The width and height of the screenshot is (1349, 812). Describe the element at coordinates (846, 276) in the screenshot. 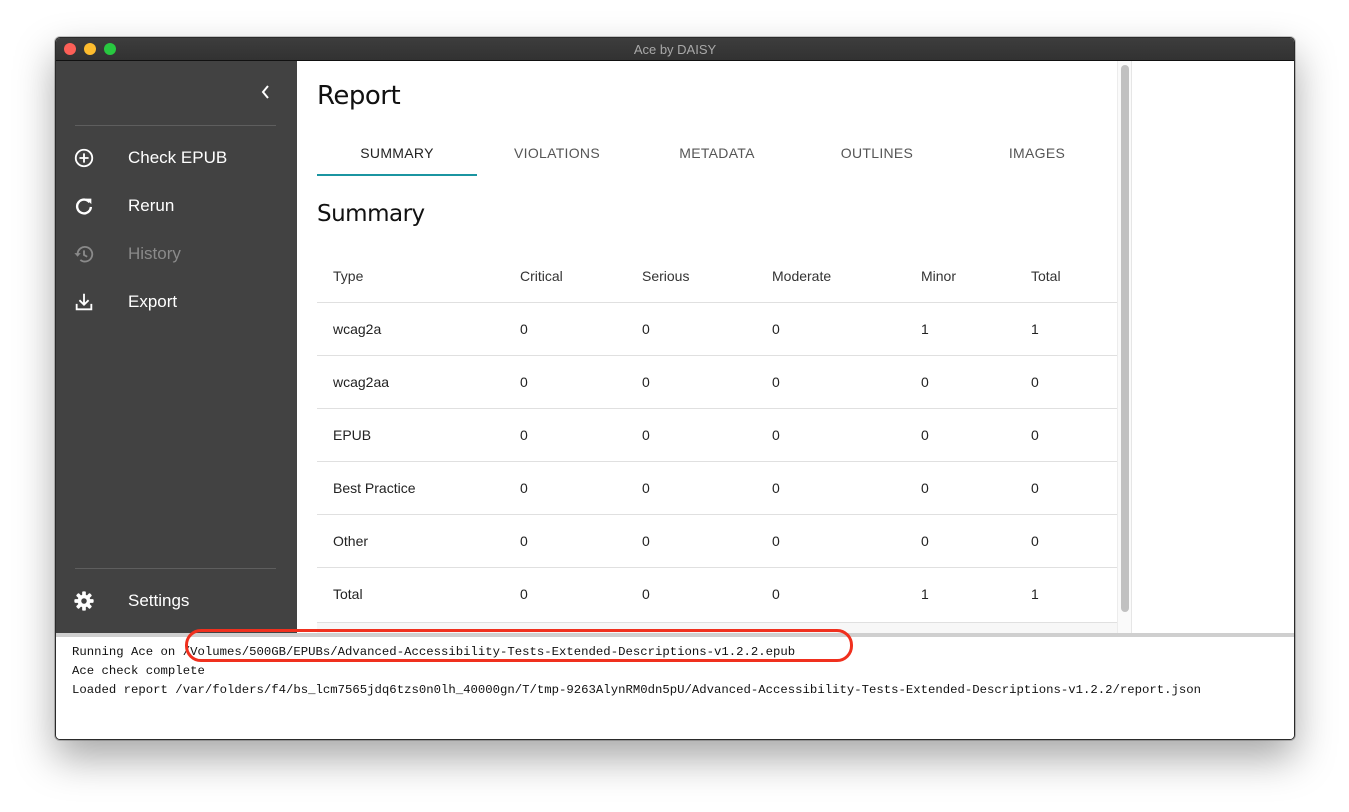

I see `column-header: Moderate` at that location.